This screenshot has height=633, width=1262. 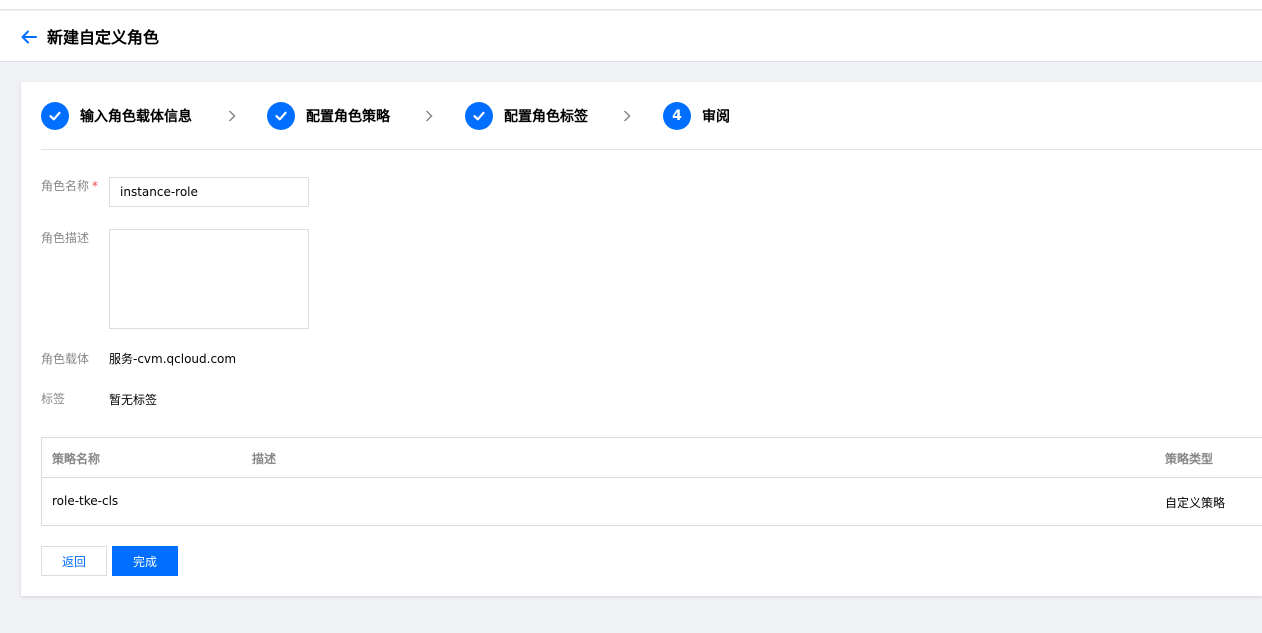 I want to click on step-1-check, so click(x=55, y=116).